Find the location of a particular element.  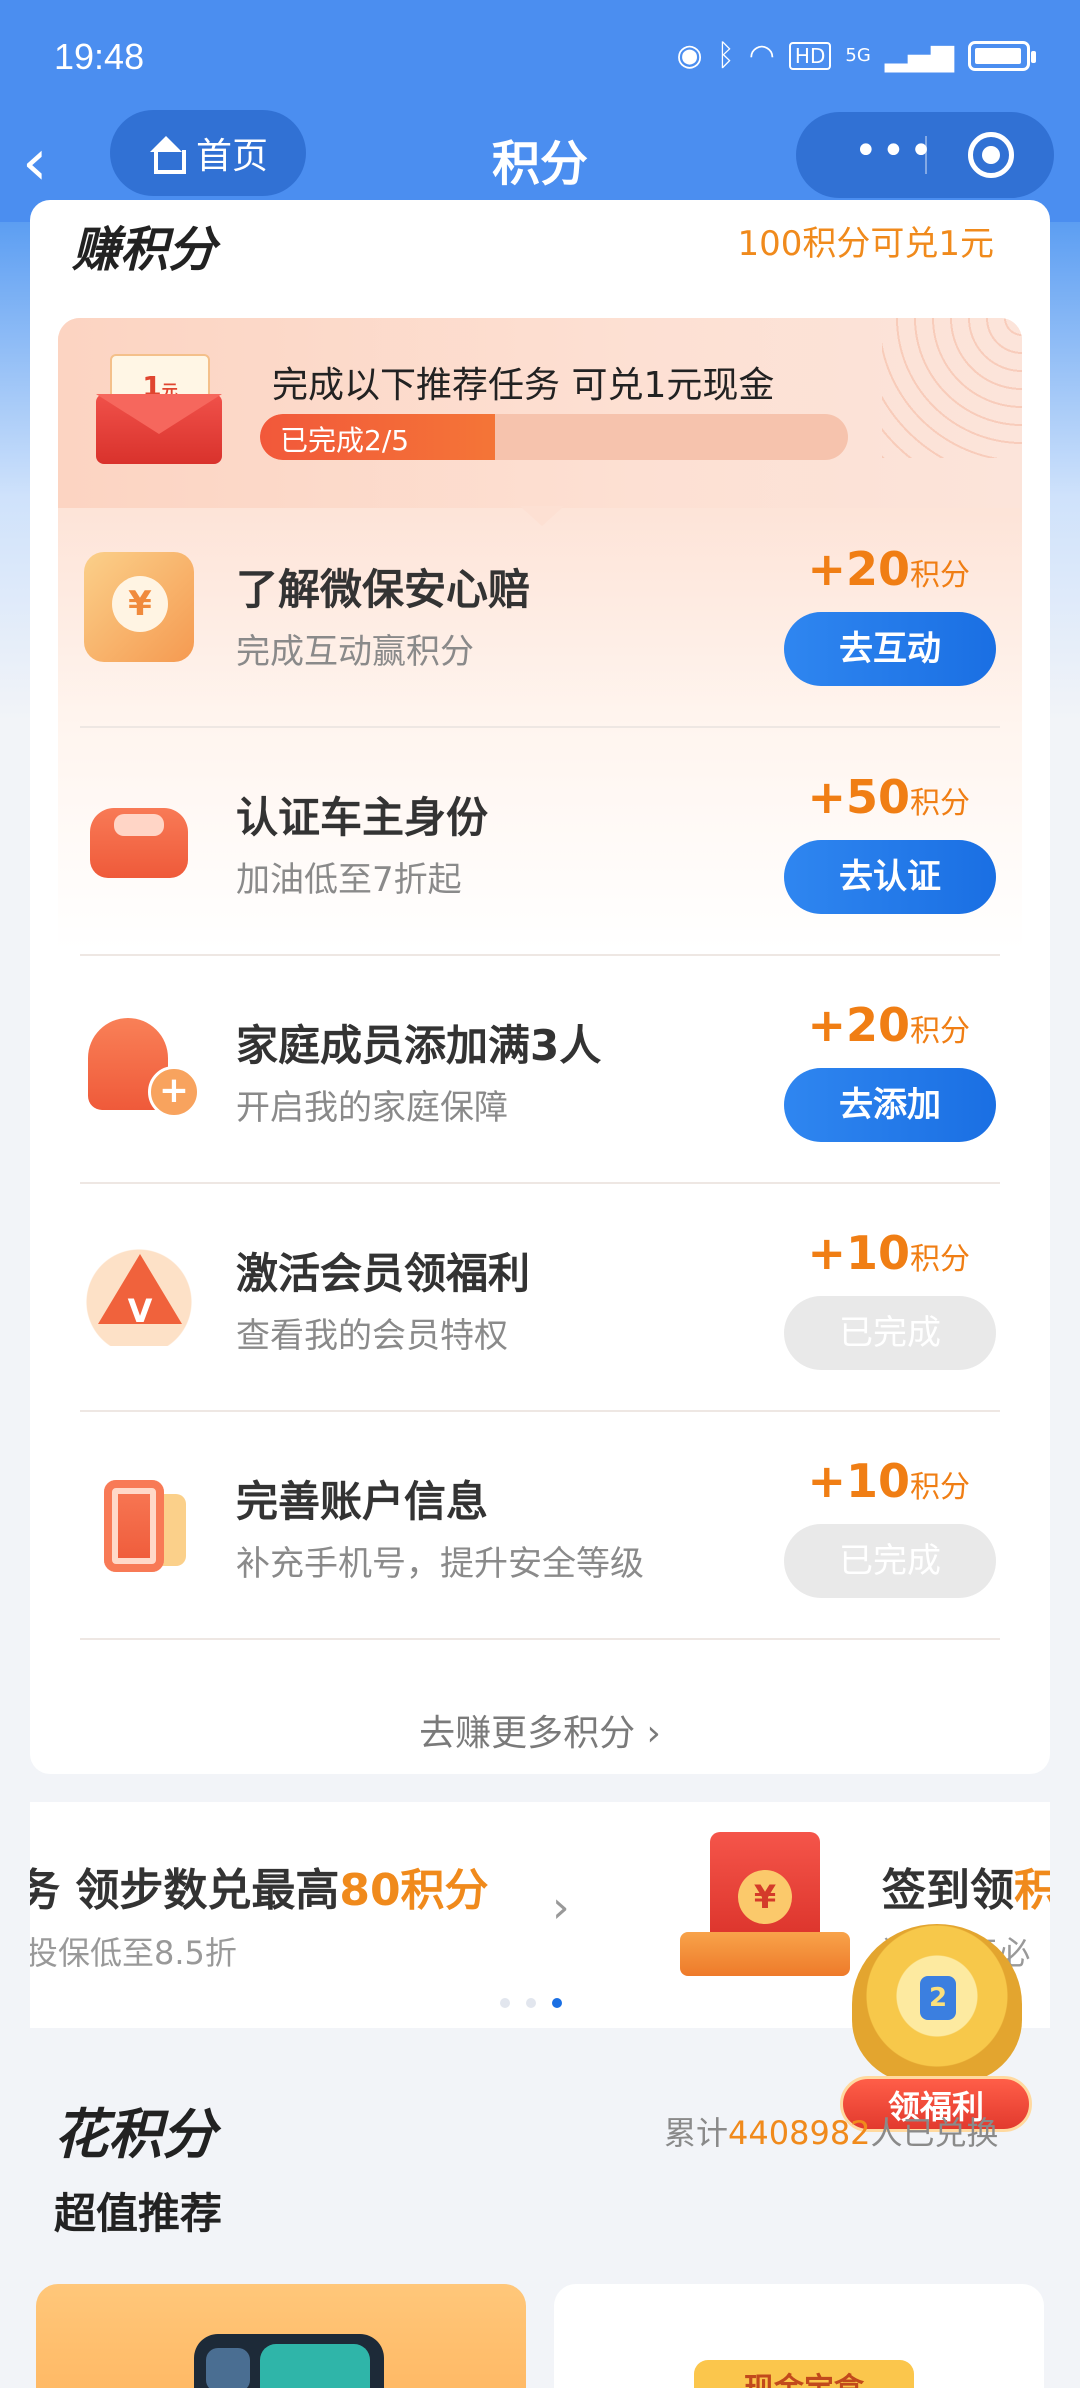

task-name: 激活会员领福利 is located at coordinates (383, 1273).